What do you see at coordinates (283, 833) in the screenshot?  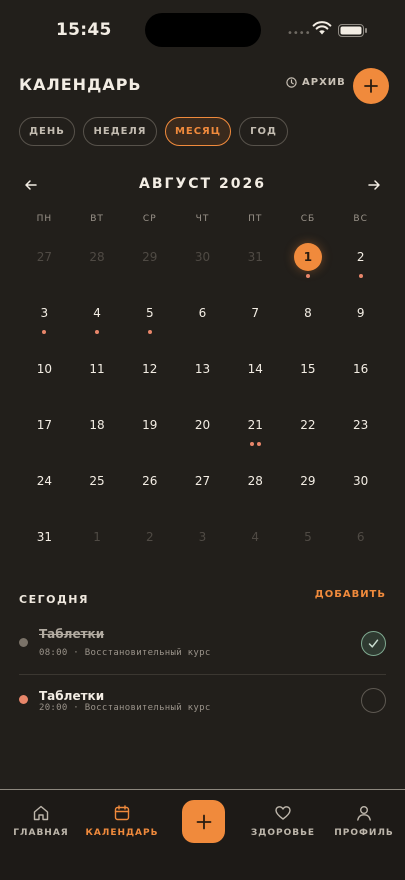 I see `nav-label: ЗДОРОВЬЕ` at bounding box center [283, 833].